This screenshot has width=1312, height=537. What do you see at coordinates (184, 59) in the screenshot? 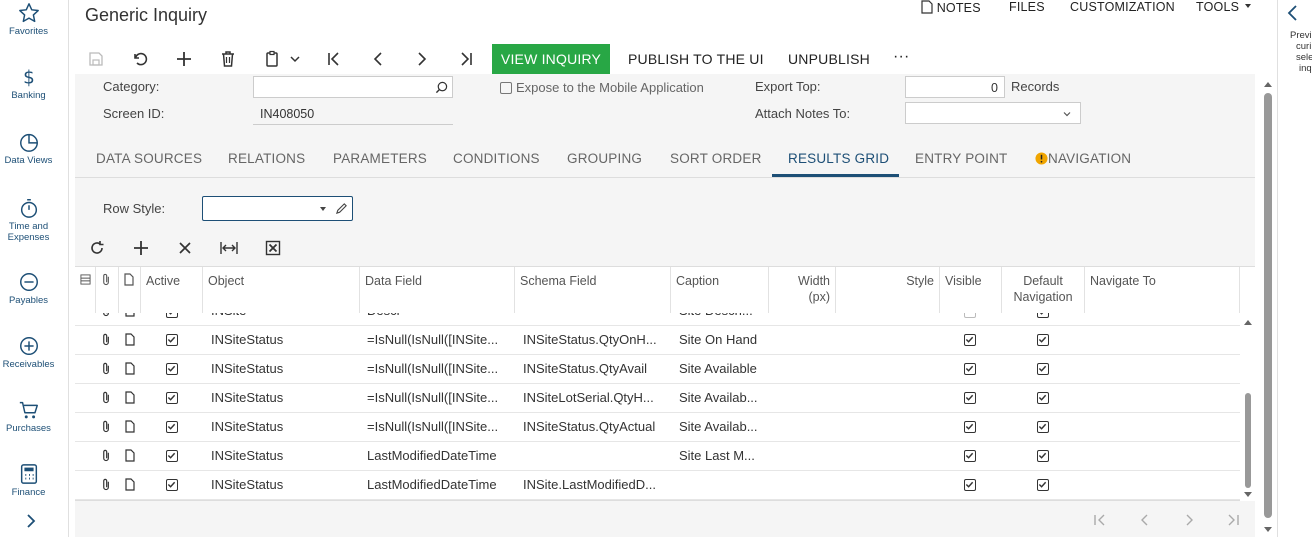
I see `add-record-button` at bounding box center [184, 59].